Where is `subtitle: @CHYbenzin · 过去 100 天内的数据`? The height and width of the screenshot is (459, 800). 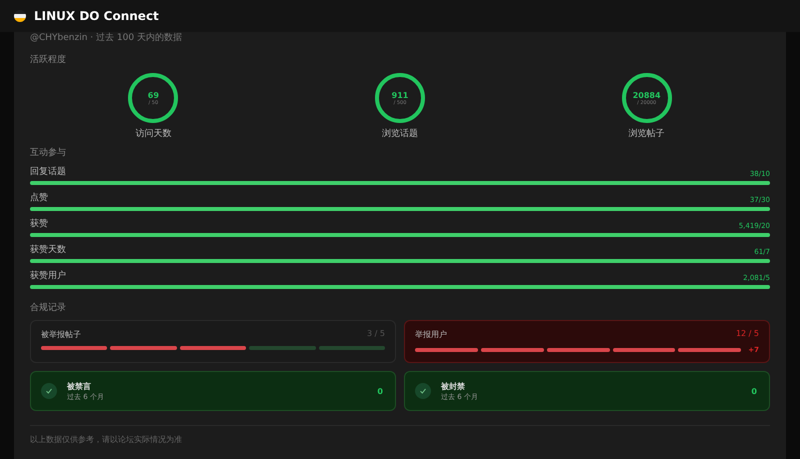 subtitle: @CHYbenzin · 过去 100 天内的数据 is located at coordinates (106, 38).